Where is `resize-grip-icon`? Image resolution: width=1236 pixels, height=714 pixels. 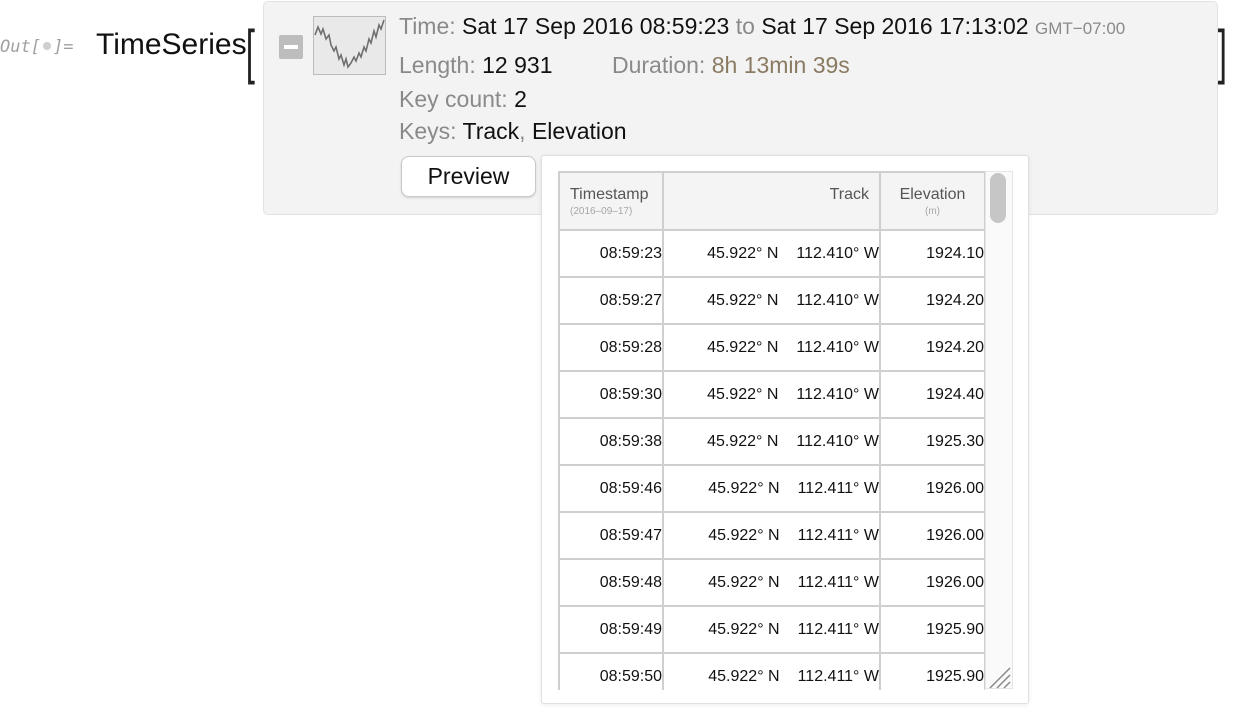
resize-grip-icon is located at coordinates (999, 677).